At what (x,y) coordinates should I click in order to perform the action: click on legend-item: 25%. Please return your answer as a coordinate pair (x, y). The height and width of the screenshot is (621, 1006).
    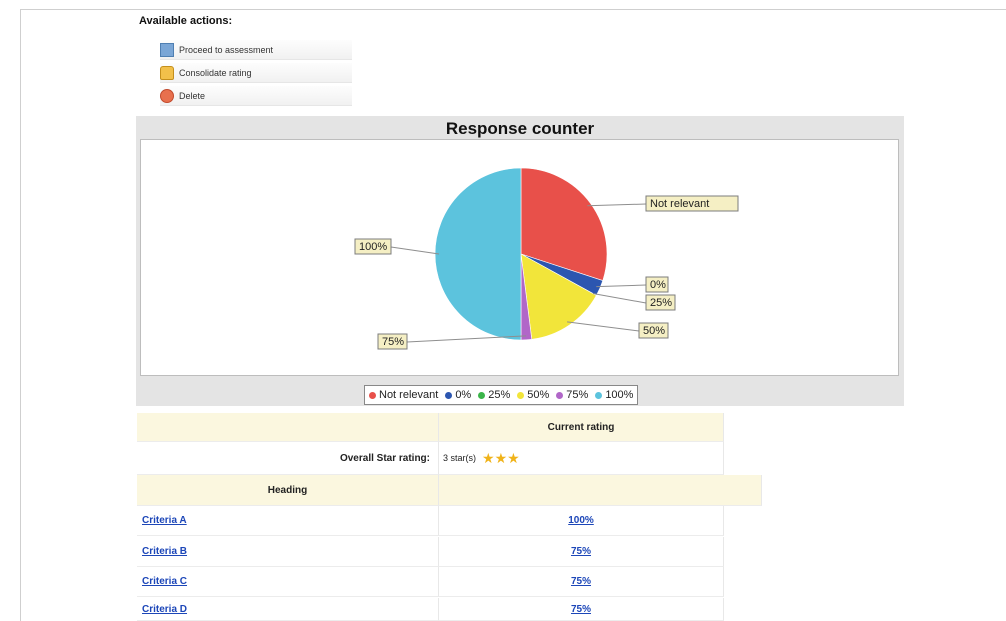
    Looking at the image, I should click on (494, 395).